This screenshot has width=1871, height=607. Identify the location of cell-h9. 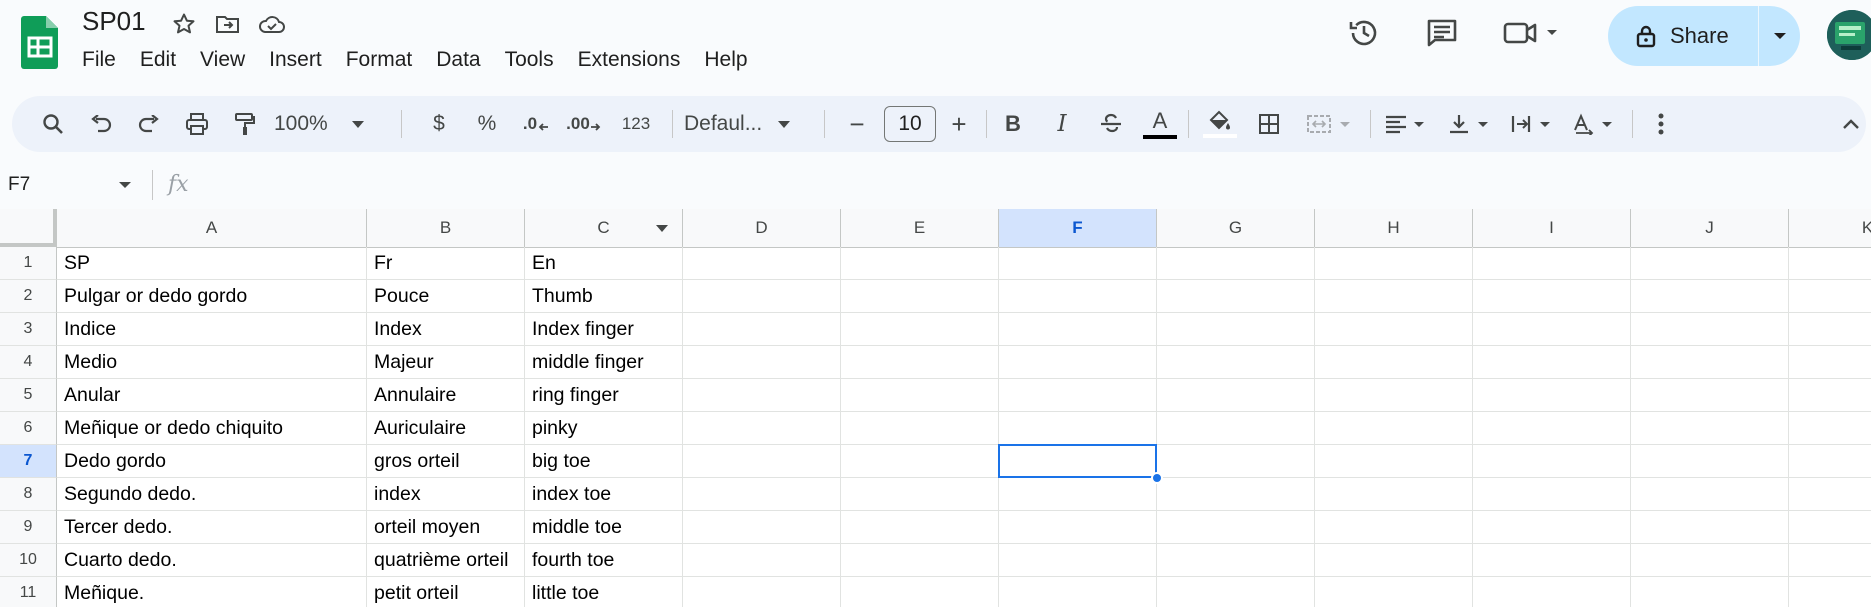
(1394, 527).